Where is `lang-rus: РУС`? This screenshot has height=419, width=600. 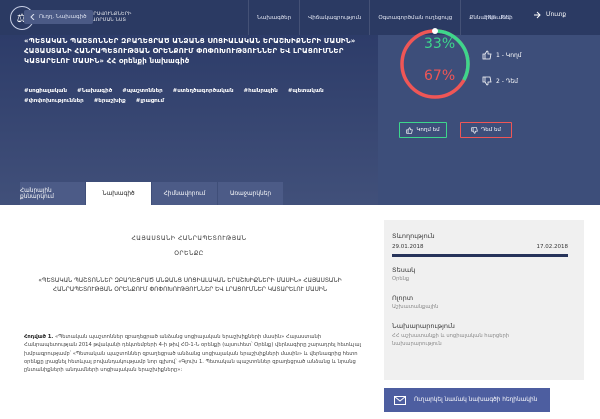
lang-rus: РУС is located at coordinates (506, 18).